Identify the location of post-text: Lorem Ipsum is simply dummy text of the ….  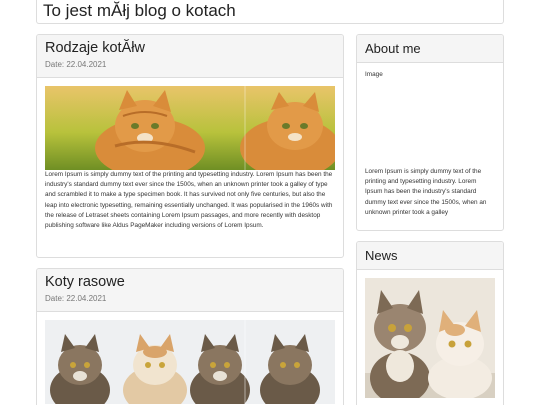
(189, 200).